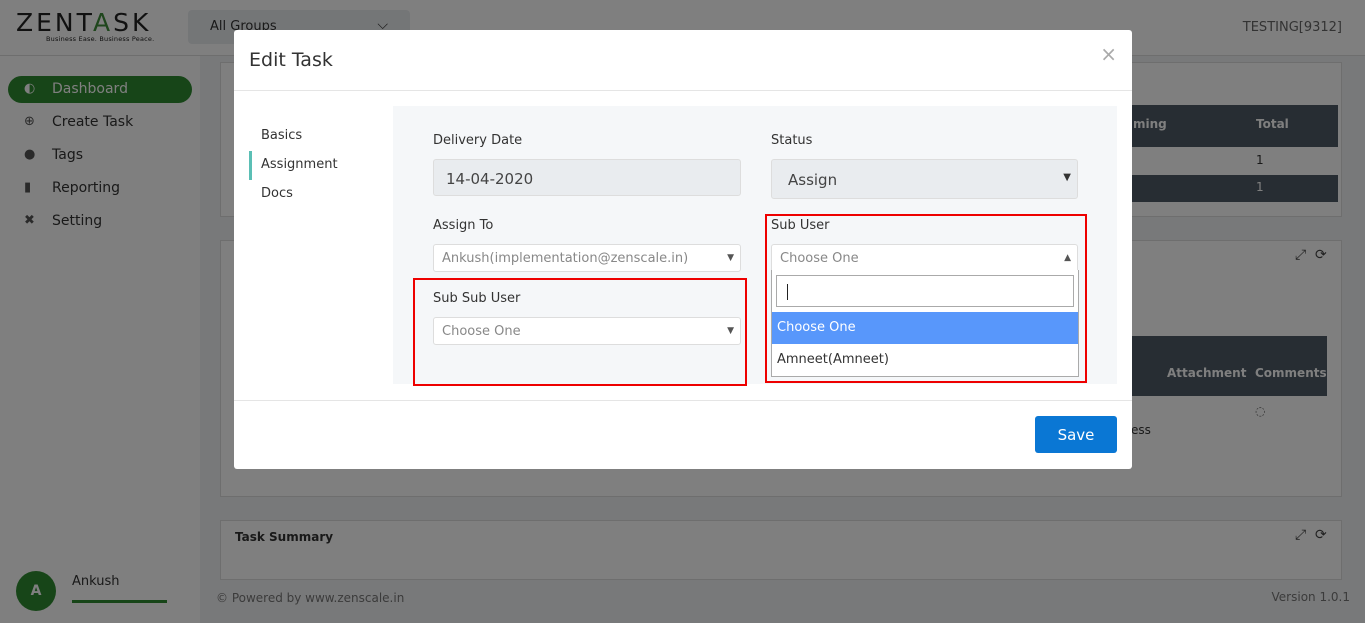 Image resolution: width=1365 pixels, height=623 pixels. What do you see at coordinates (478, 140) in the screenshot?
I see `delivery-date-label: Delivery Date` at bounding box center [478, 140].